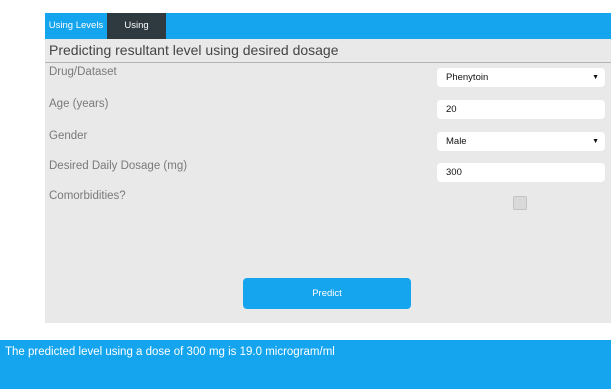 The image size is (611, 389). I want to click on dosage-input-value: 300, so click(454, 172).